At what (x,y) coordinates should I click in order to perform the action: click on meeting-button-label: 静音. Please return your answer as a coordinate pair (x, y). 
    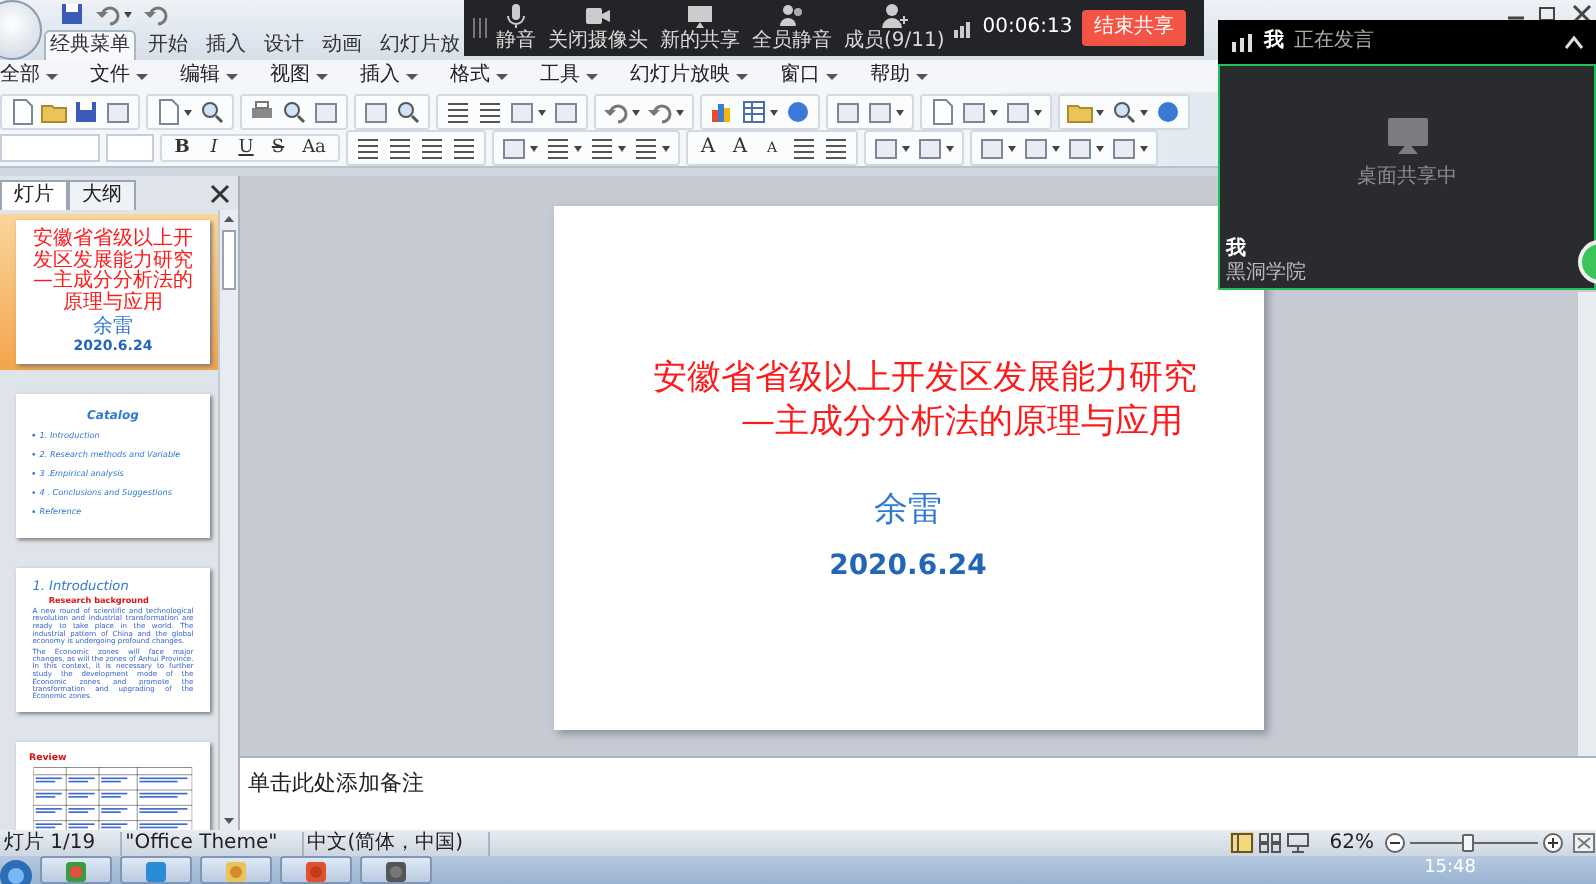
    Looking at the image, I should click on (516, 42).